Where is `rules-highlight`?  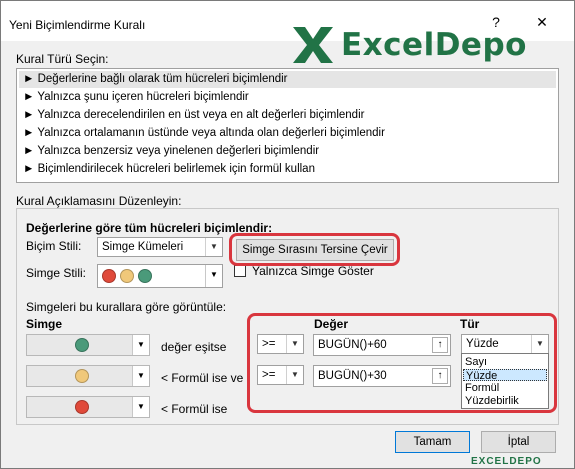 rules-highlight is located at coordinates (402, 363).